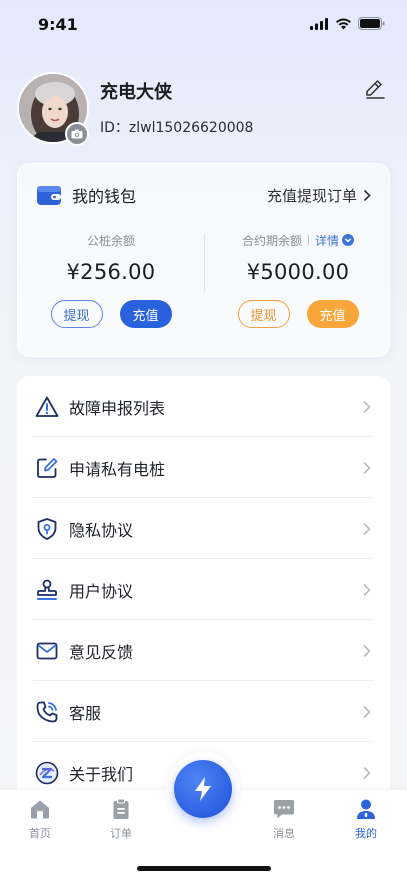 The height and width of the screenshot is (883, 407). Describe the element at coordinates (121, 808) in the screenshot. I see `orders-icon` at that location.